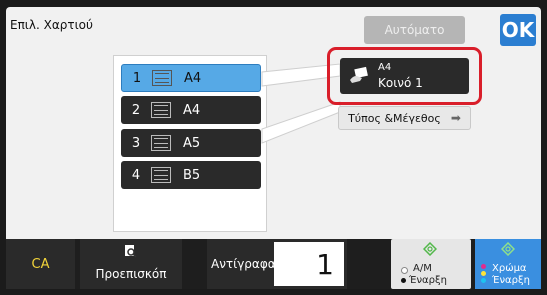 The height and width of the screenshot is (295, 547). I want to click on bw-start-line1: Α/Μ, so click(422, 268).